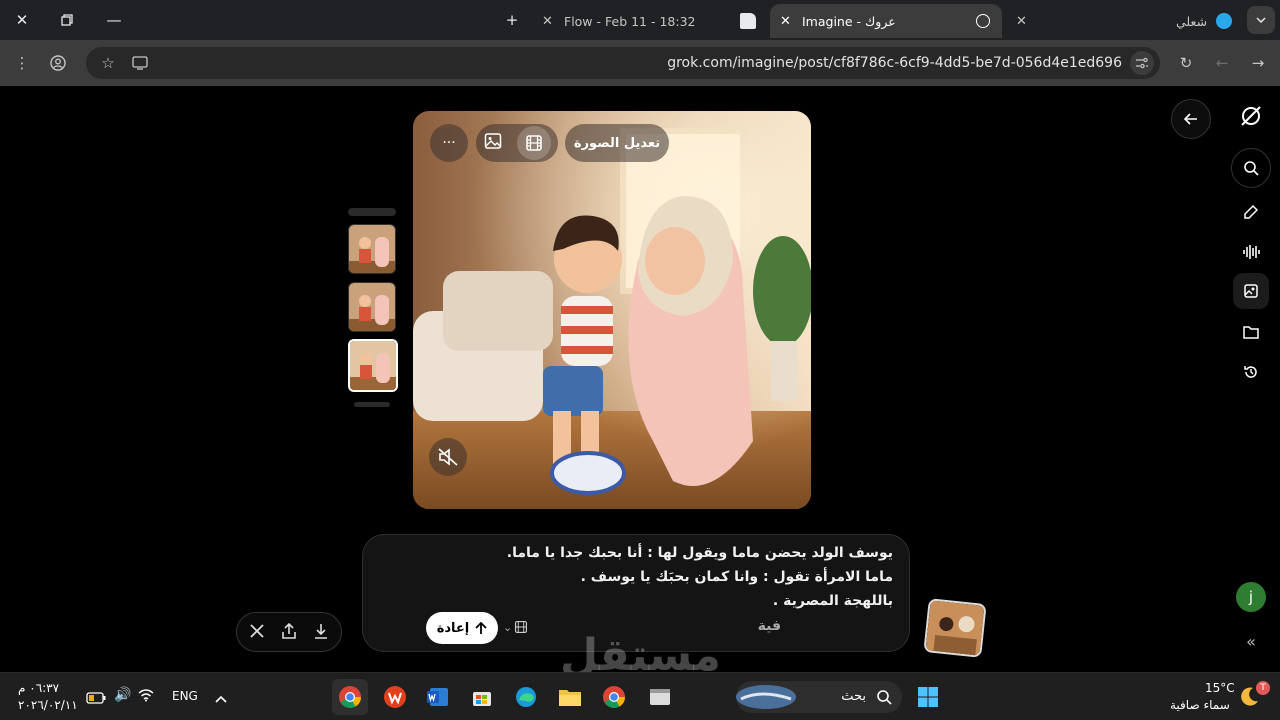  What do you see at coordinates (1258, 63) in the screenshot?
I see `back-arrow-icon: →` at bounding box center [1258, 63].